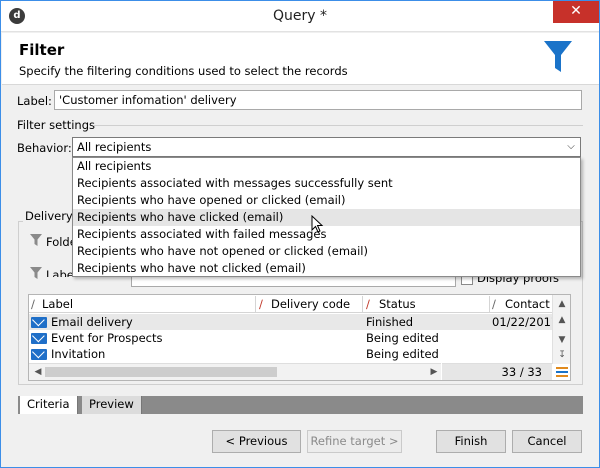 The image size is (600, 468). What do you see at coordinates (525, 322) in the screenshot?
I see `row-contact-date: 01/22/2017` at bounding box center [525, 322].